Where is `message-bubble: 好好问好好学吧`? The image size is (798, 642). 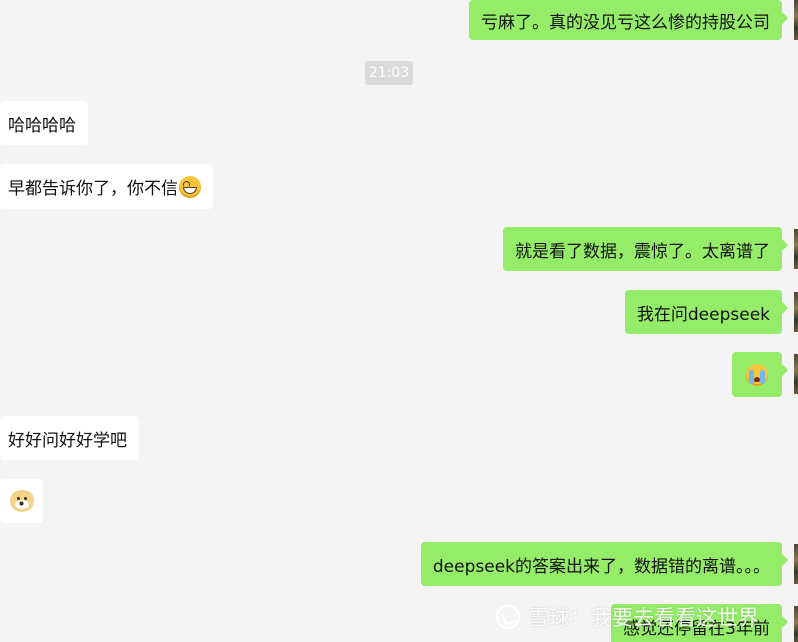
message-bubble: 好好问好好学吧 is located at coordinates (69, 438).